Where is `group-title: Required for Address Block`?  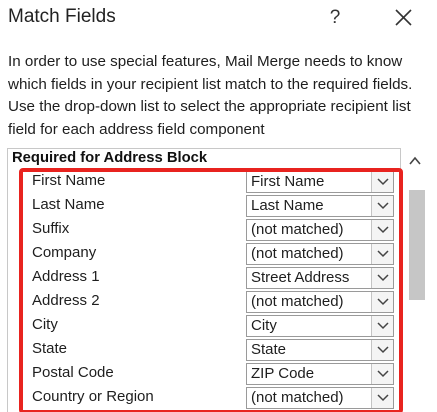
group-title: Required for Address Block is located at coordinates (110, 158).